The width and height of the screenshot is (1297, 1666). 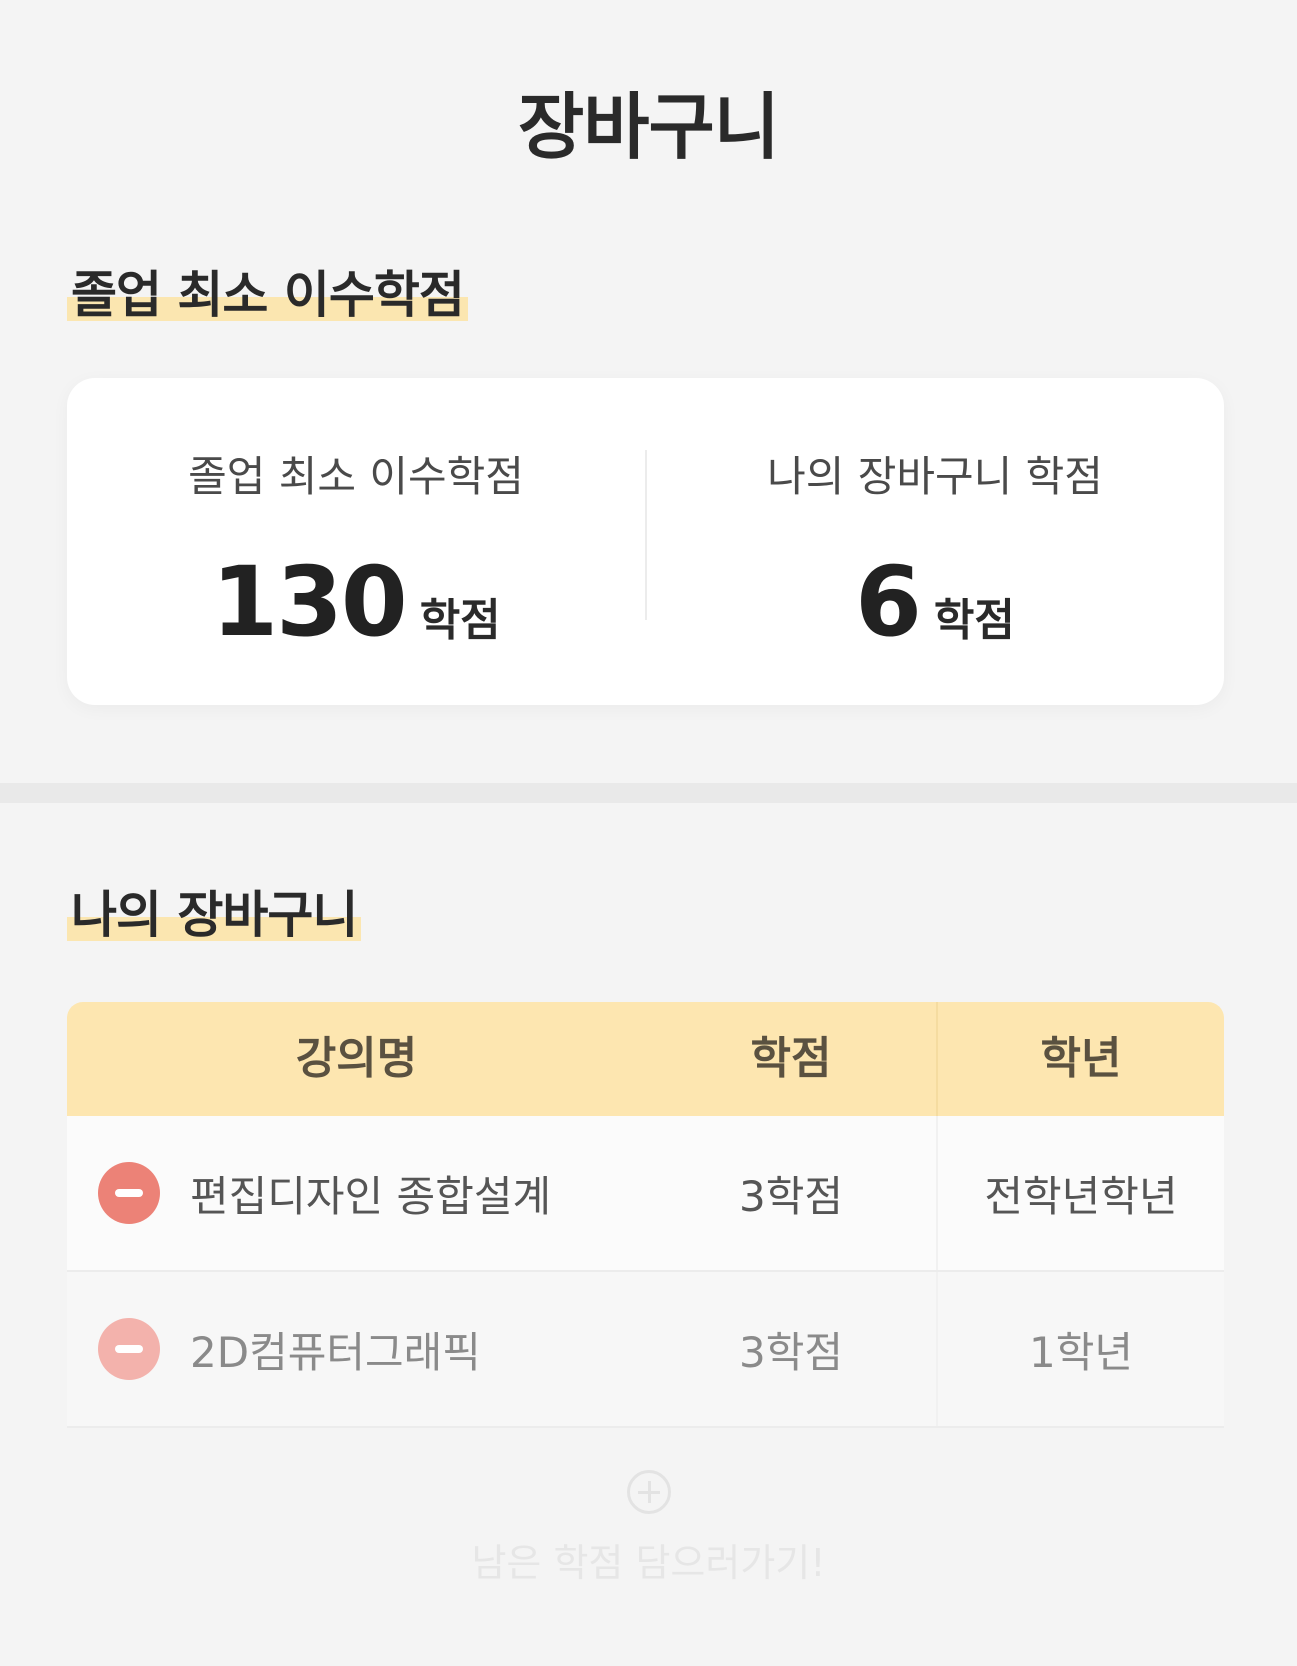 I want to click on course-cell: 편집디자인 종합설계, so click(x=356, y=1193).